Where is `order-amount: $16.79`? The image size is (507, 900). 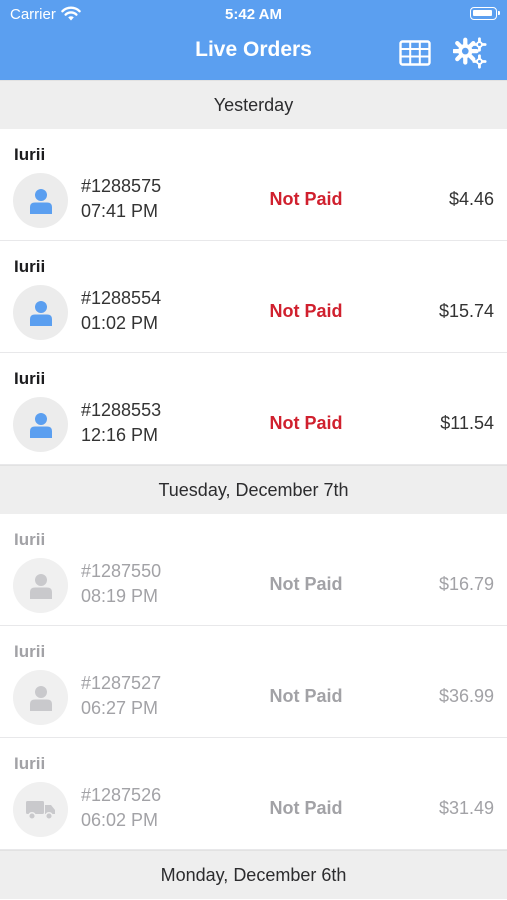 order-amount: $16.79 is located at coordinates (466, 584).